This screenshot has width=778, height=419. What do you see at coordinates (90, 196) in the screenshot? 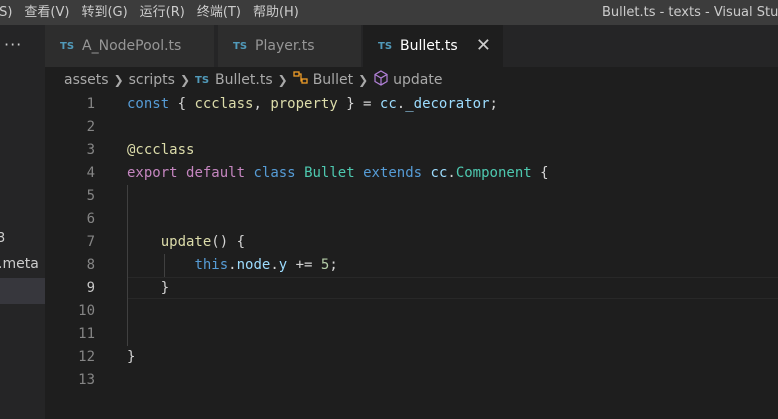
I see `line-number: 5` at bounding box center [90, 196].